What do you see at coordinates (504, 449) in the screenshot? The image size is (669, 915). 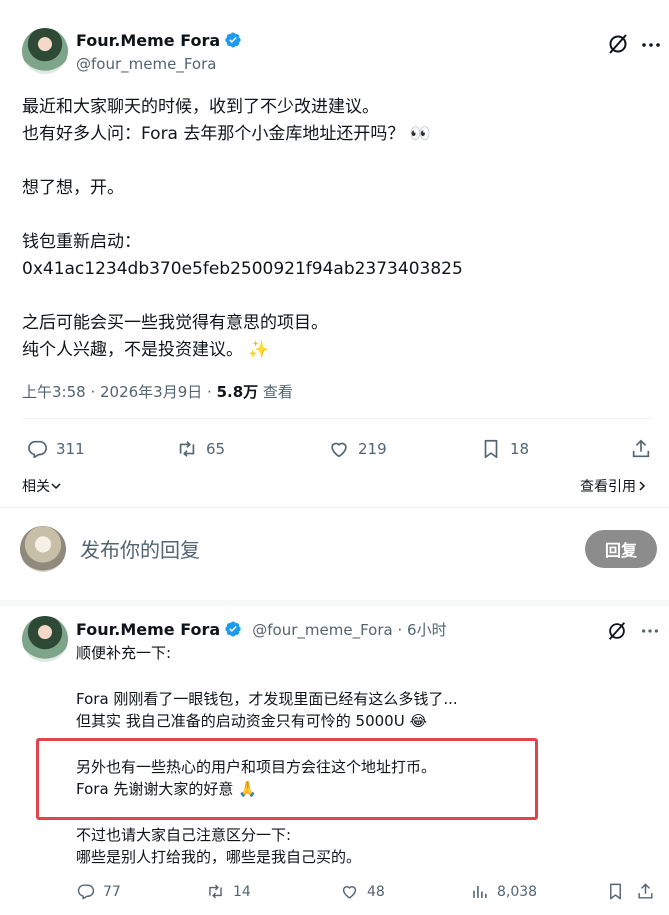 I see `bookmark-action: 18` at bounding box center [504, 449].